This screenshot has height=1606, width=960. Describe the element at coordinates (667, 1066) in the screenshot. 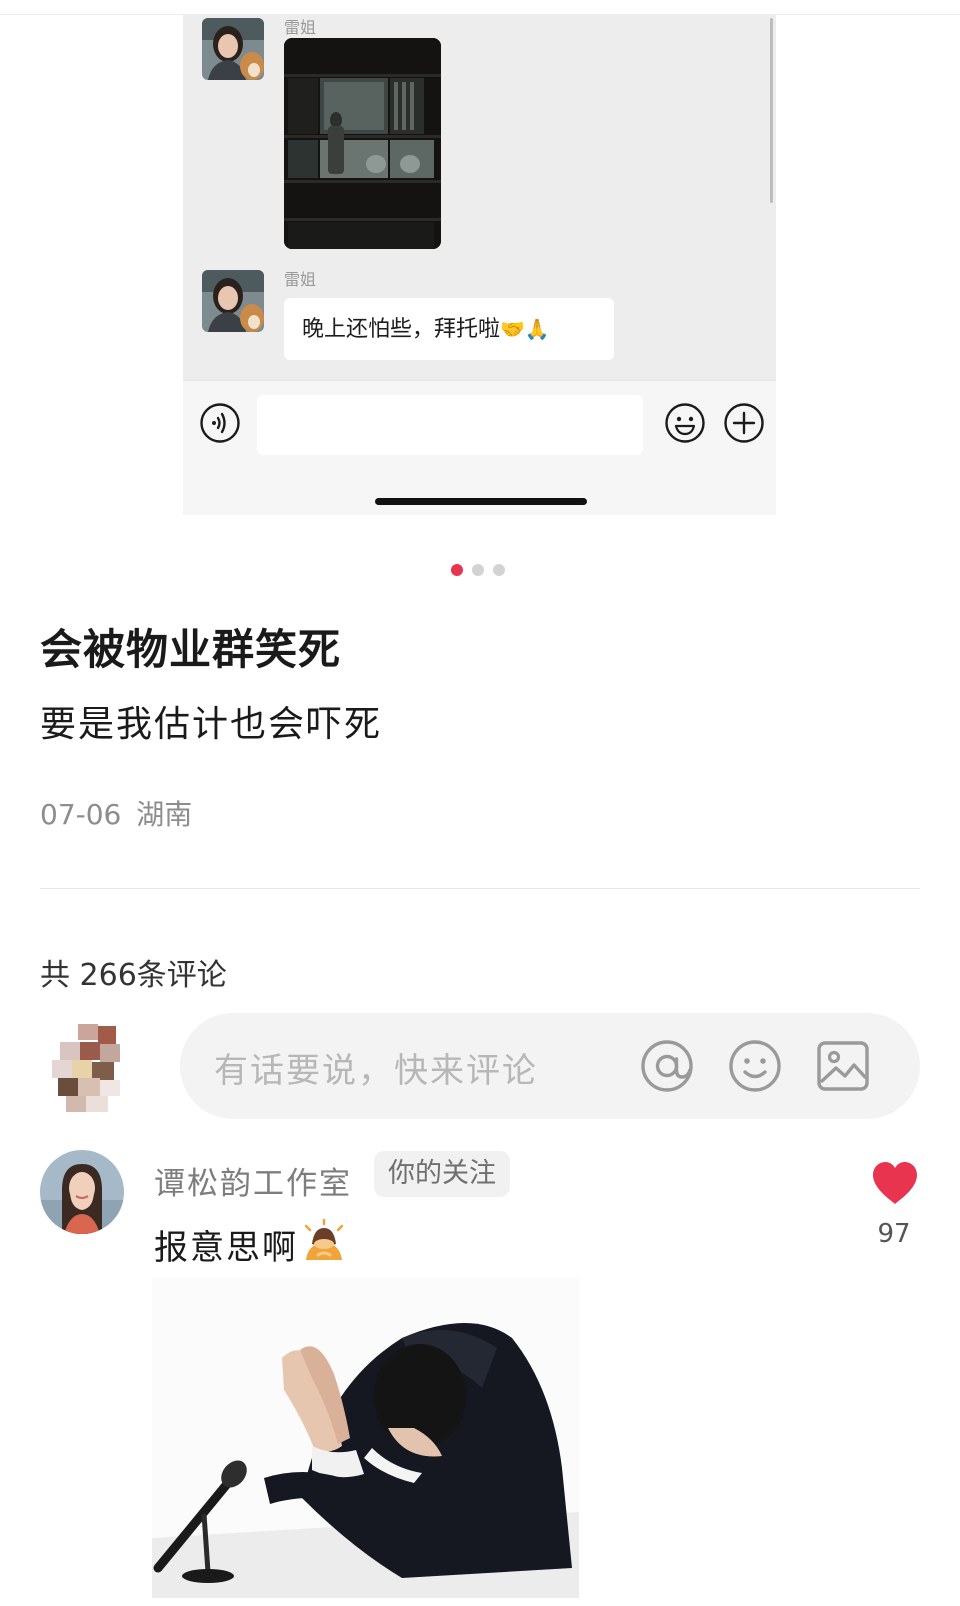

I see `at-icon` at that location.